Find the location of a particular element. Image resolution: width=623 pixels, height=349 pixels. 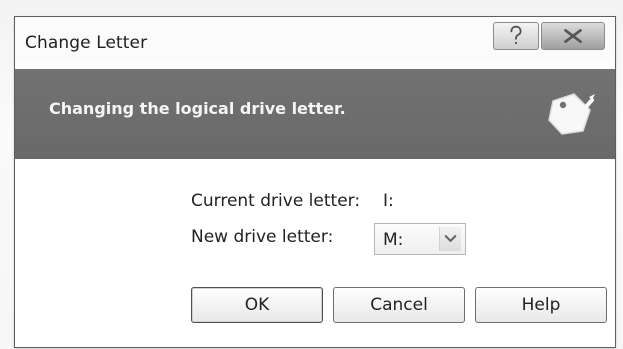

close-icon is located at coordinates (573, 36).